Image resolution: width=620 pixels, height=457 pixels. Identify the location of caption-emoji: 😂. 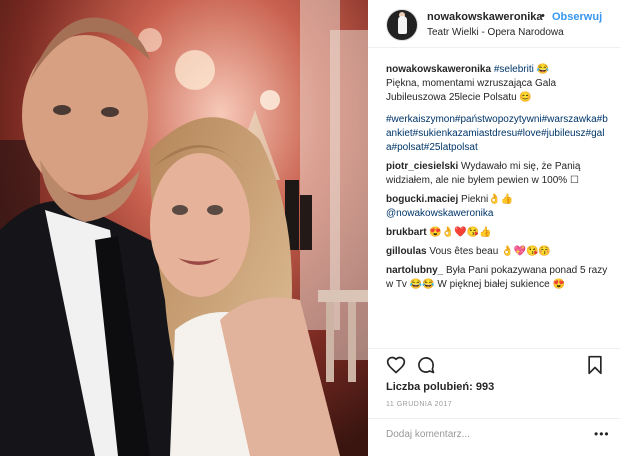
(543, 69).